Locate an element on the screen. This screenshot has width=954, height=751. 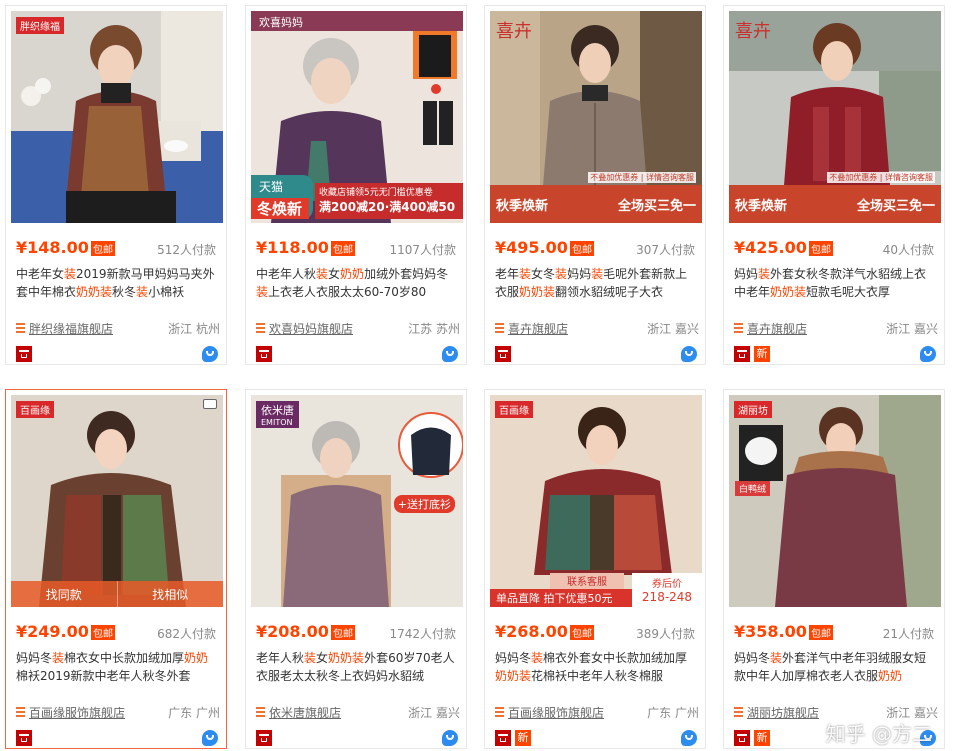
tmall-badge-line2: 冬焕新 is located at coordinates (280, 208).